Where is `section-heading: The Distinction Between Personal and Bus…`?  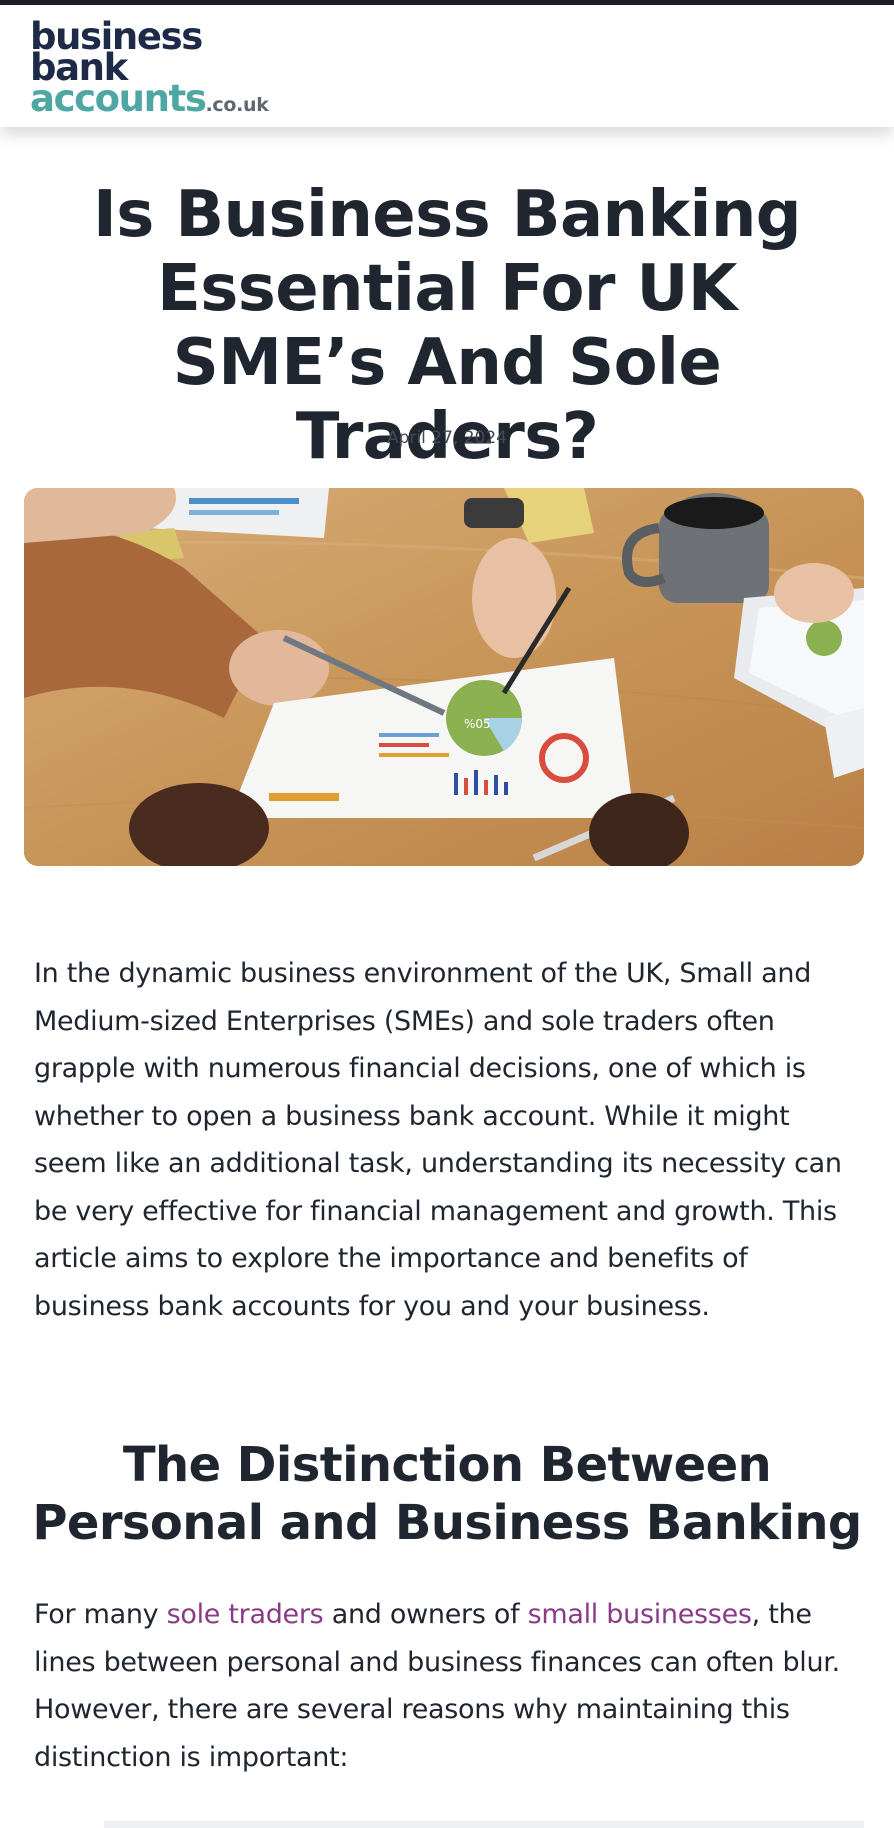 section-heading: The Distinction Between Personal and Bus… is located at coordinates (447, 1494).